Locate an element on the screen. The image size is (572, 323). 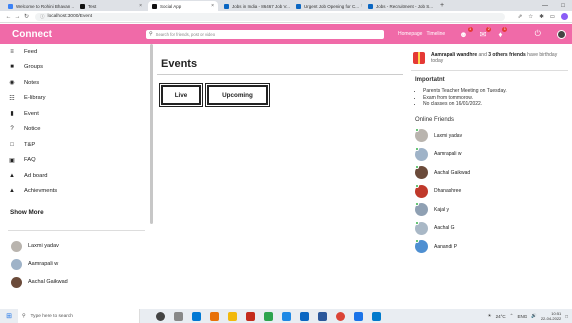
rss-icon: ≡ is located at coordinates (12, 51).